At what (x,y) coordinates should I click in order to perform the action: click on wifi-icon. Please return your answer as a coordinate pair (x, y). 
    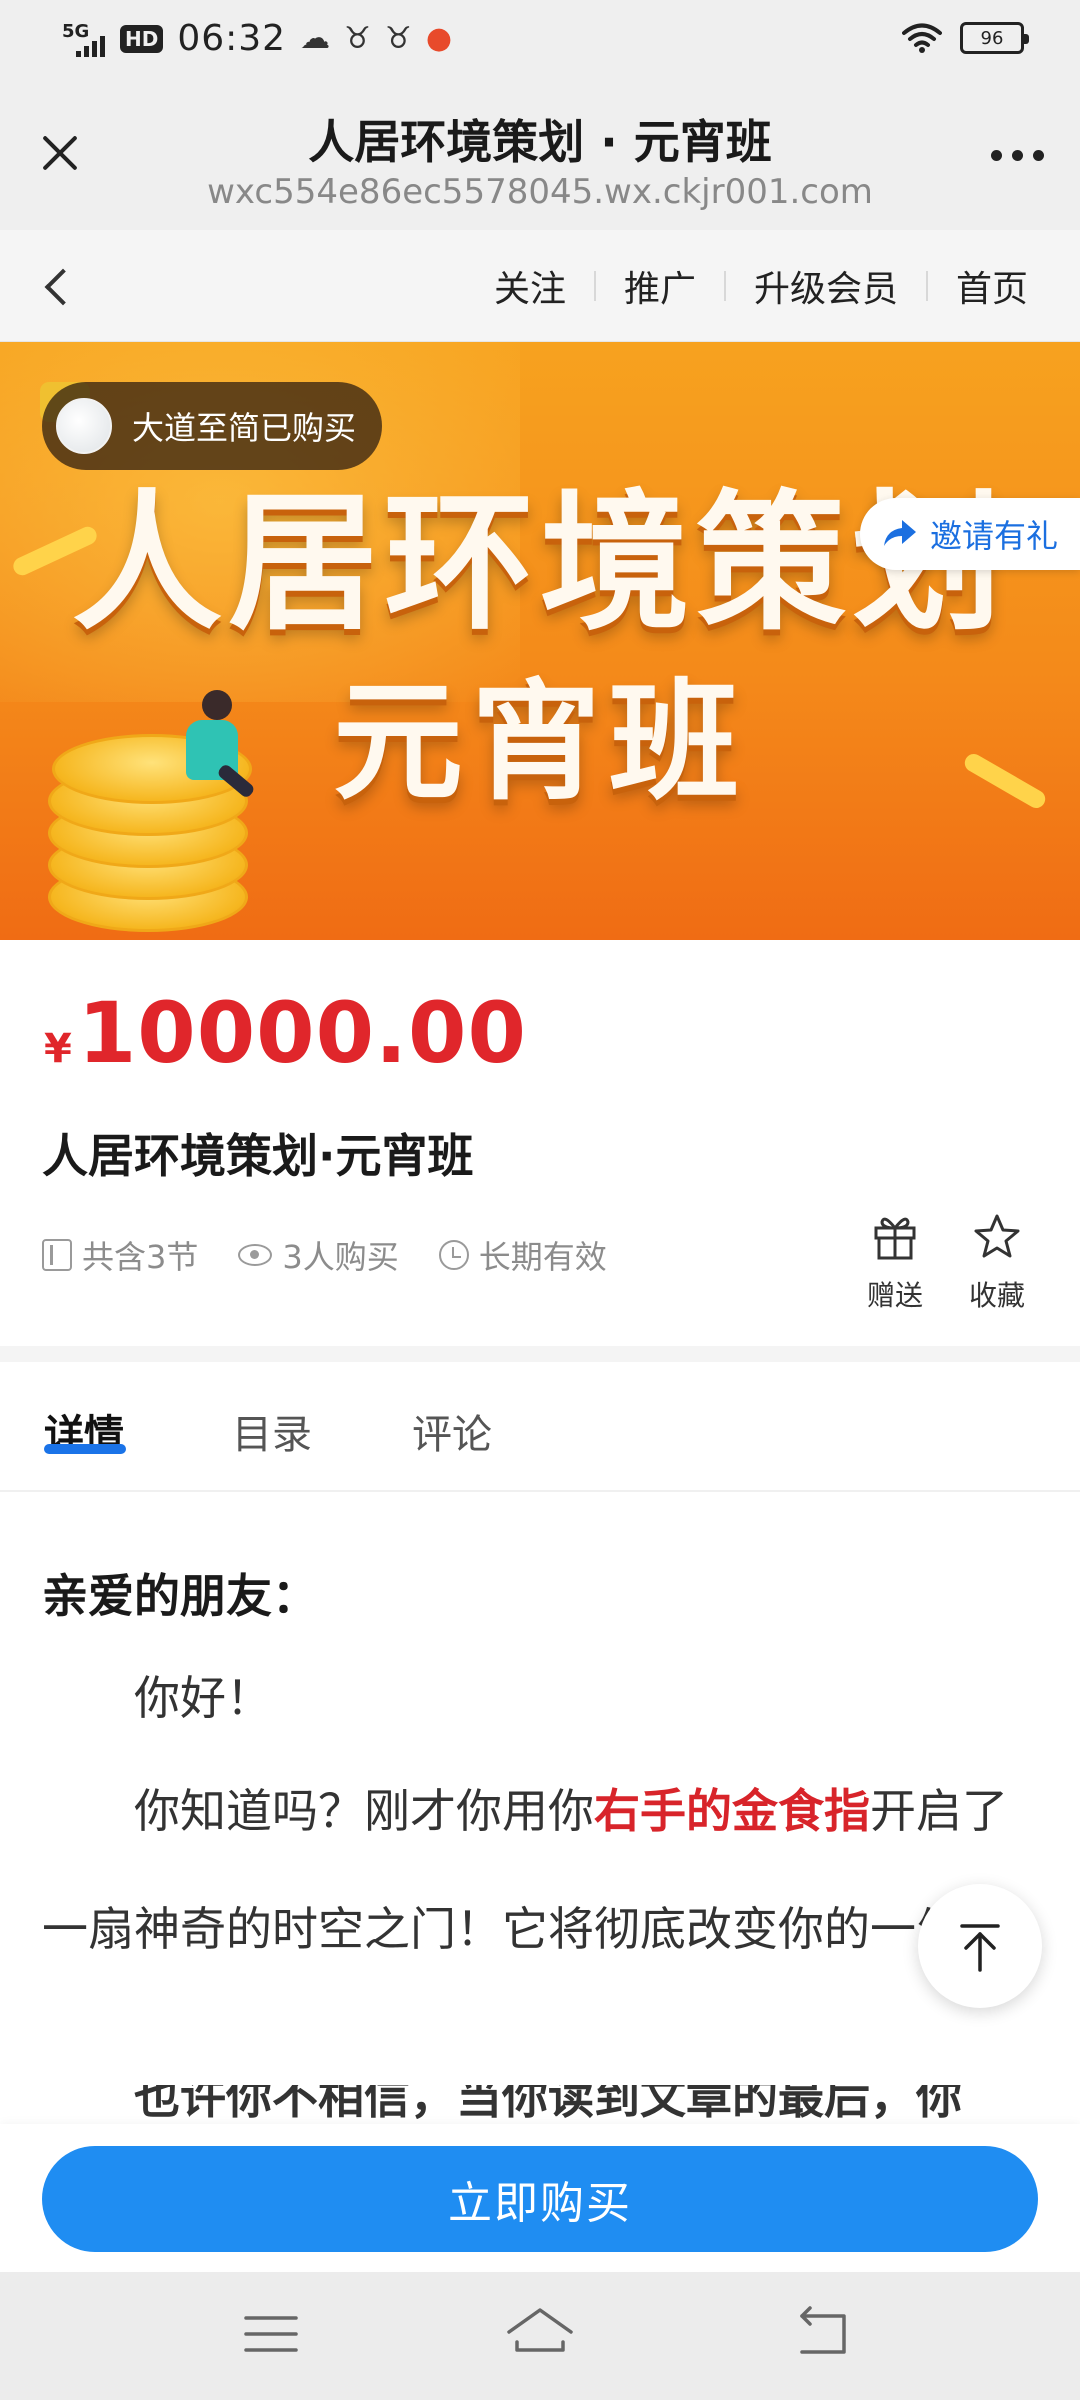
    Looking at the image, I should click on (922, 38).